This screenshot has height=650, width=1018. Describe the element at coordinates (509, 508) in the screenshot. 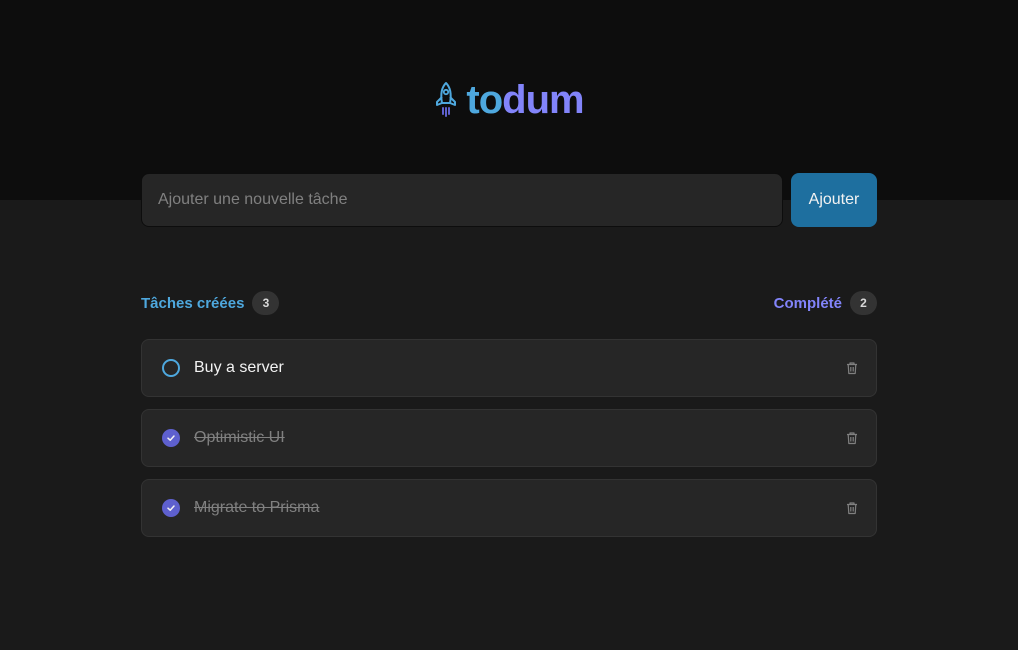

I see `task-item: Migrate to Prisma` at that location.